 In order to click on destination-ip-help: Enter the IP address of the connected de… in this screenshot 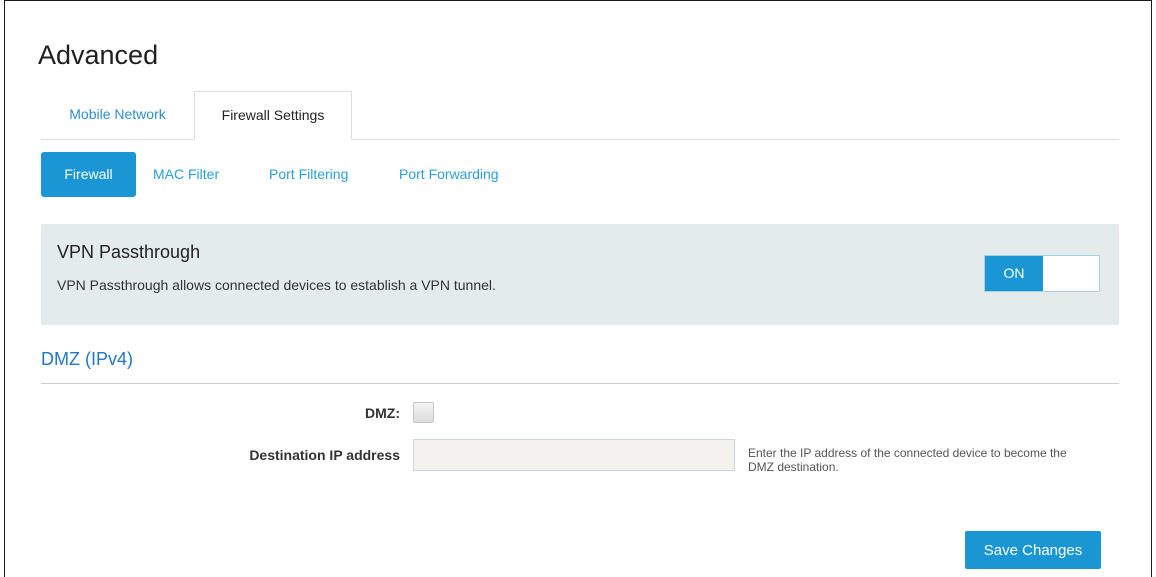, I will do `click(907, 460)`.